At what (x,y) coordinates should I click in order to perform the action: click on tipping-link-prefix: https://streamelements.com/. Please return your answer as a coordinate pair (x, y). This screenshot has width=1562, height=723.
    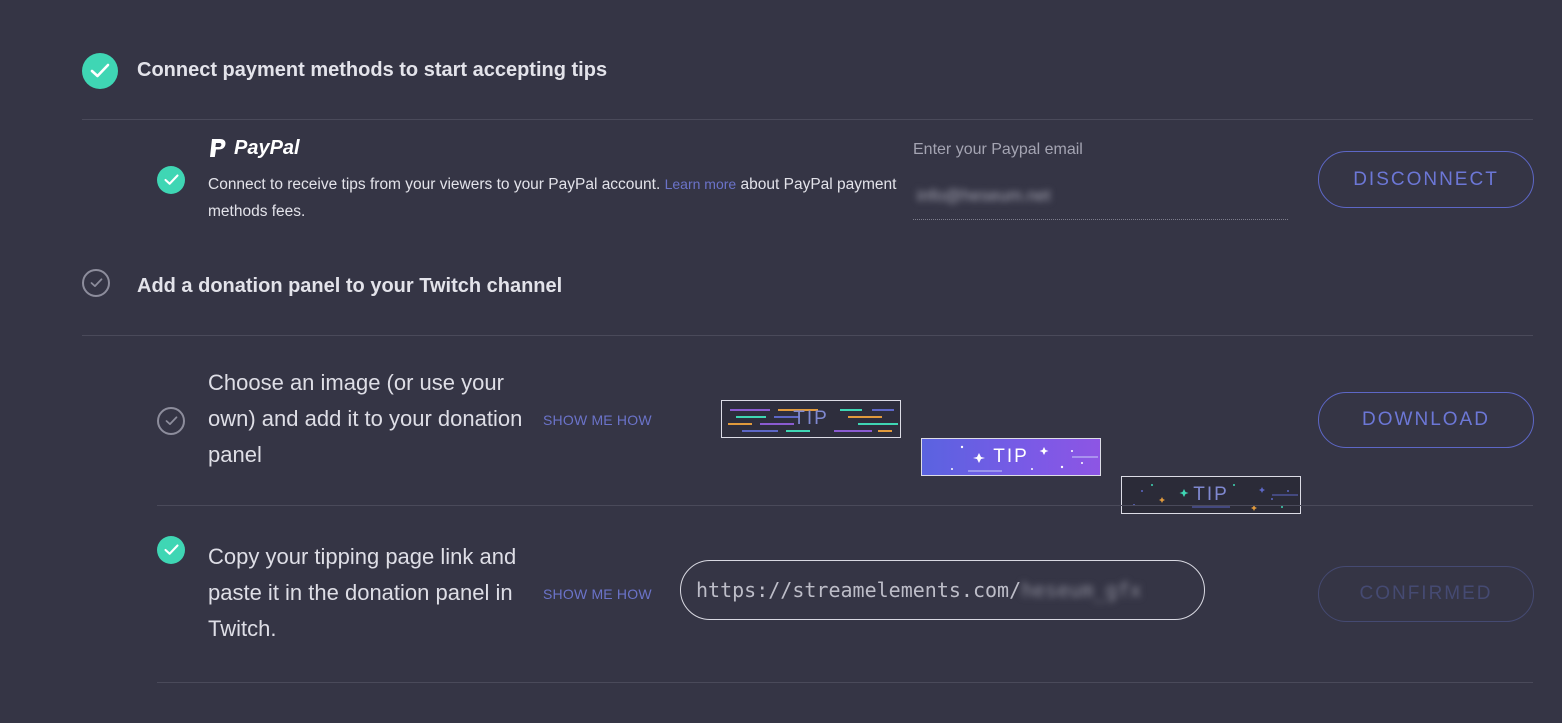
    Looking at the image, I should click on (859, 590).